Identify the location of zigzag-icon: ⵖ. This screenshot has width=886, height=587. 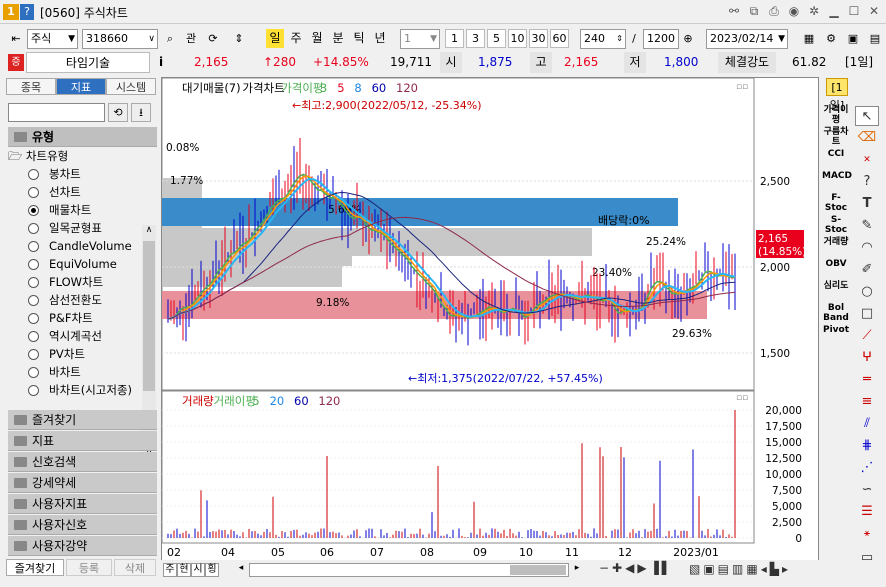
(867, 358).